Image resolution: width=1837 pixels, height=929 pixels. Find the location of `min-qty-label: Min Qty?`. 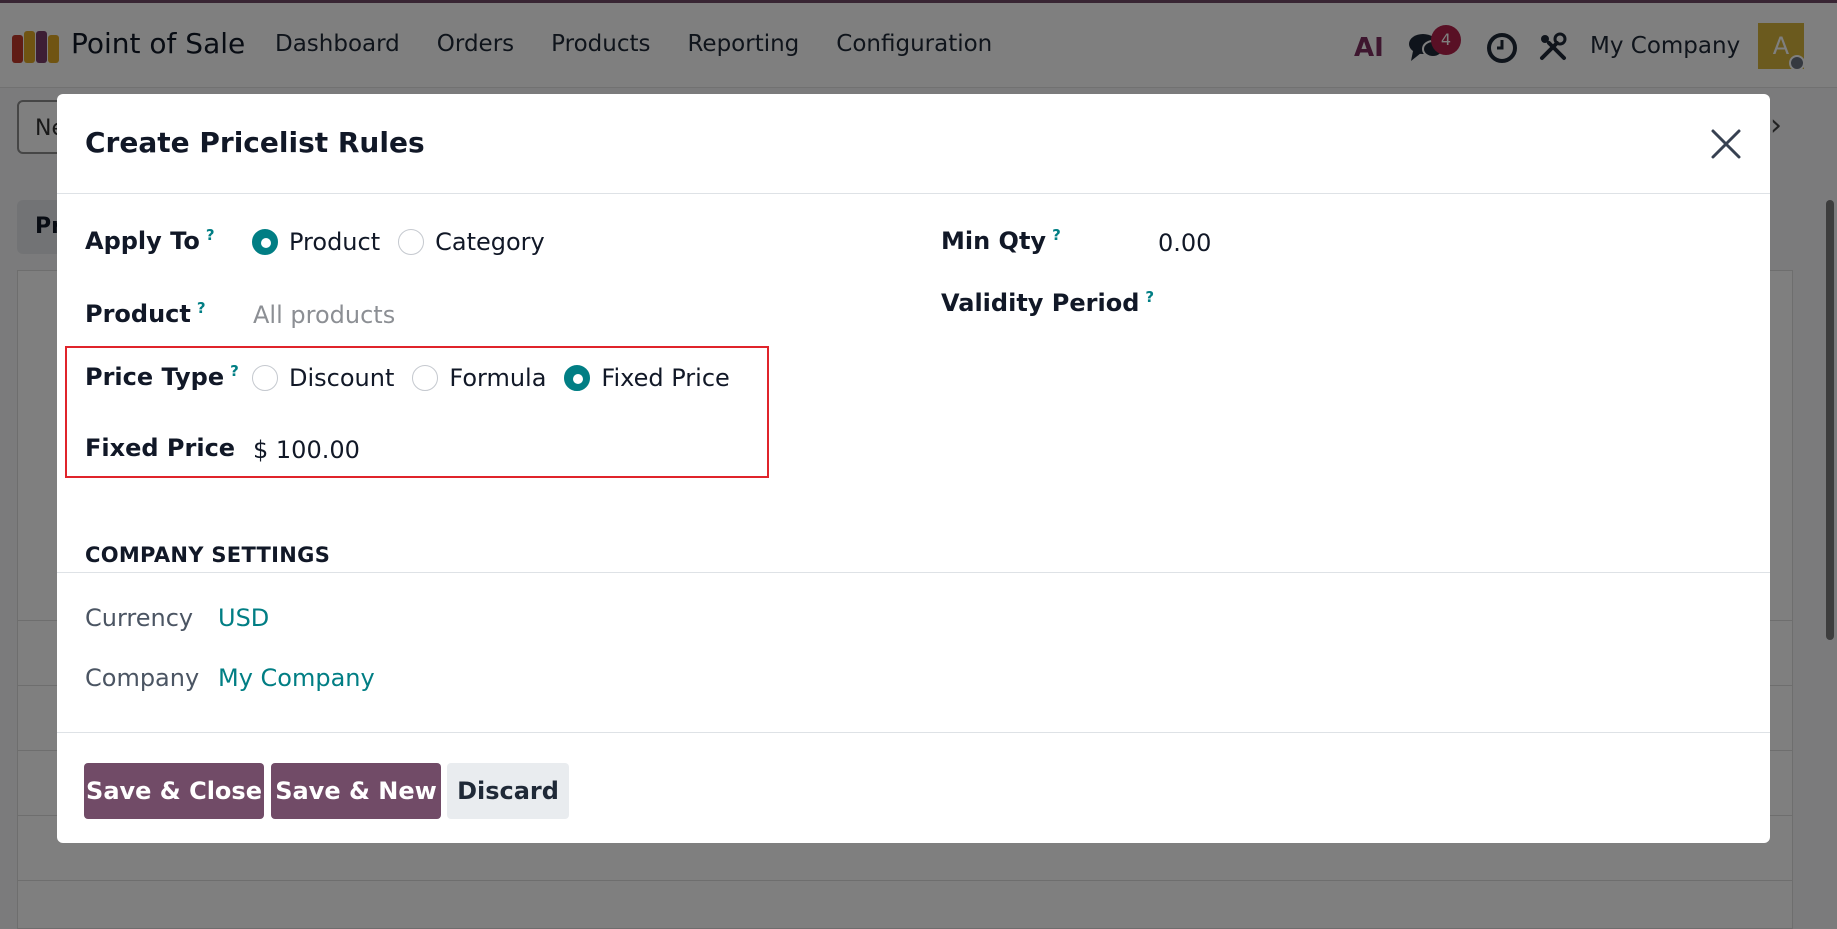

min-qty-label: Min Qty? is located at coordinates (1001, 240).